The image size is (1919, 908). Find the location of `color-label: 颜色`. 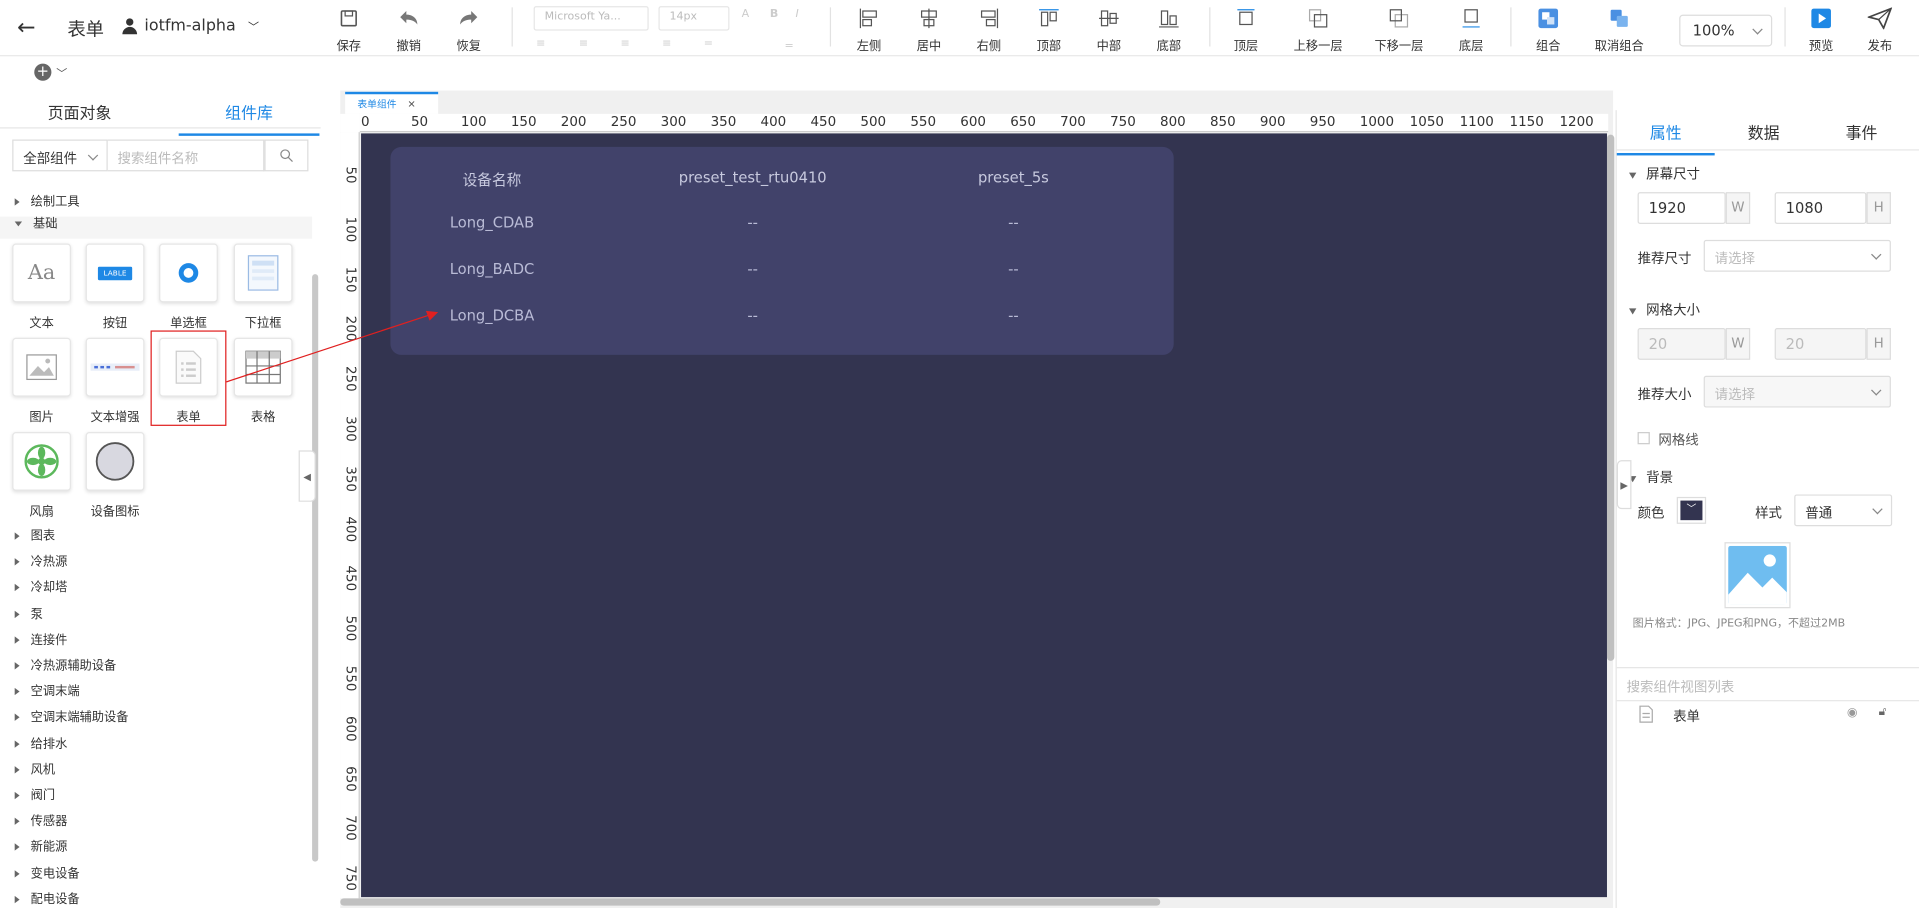

color-label: 颜色 is located at coordinates (1651, 513).